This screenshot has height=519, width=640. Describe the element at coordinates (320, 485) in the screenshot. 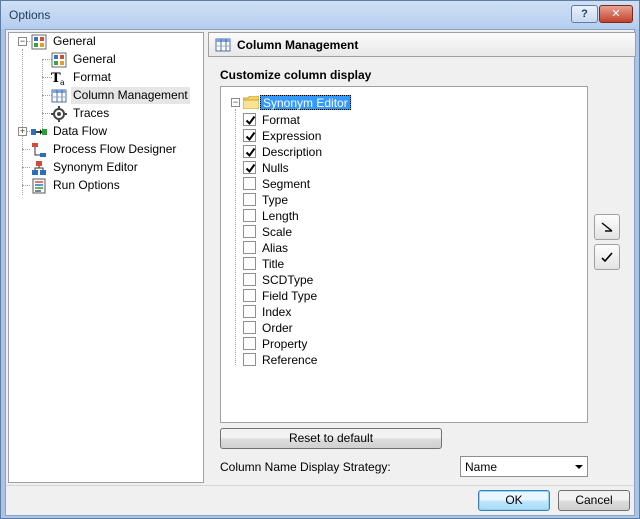

I see `footer-separator` at that location.